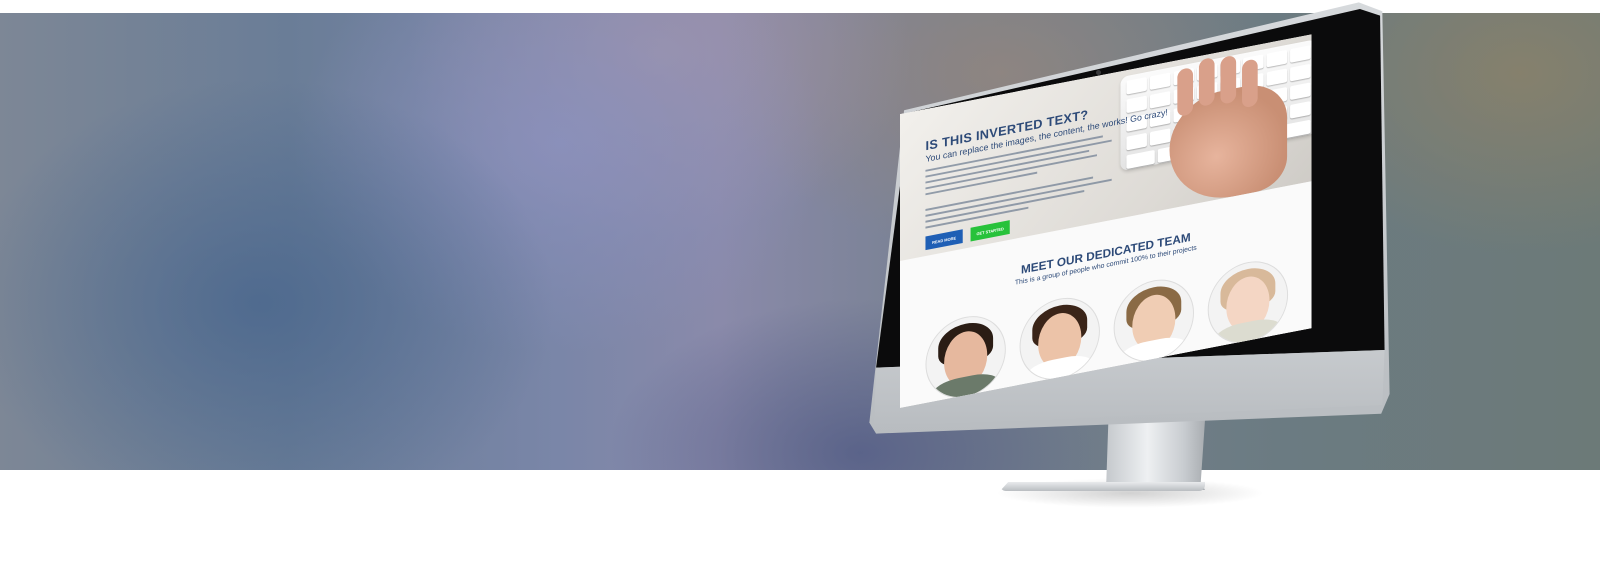  Describe the element at coordinates (1098, 72) in the screenshot. I see `camera-icon` at that location.